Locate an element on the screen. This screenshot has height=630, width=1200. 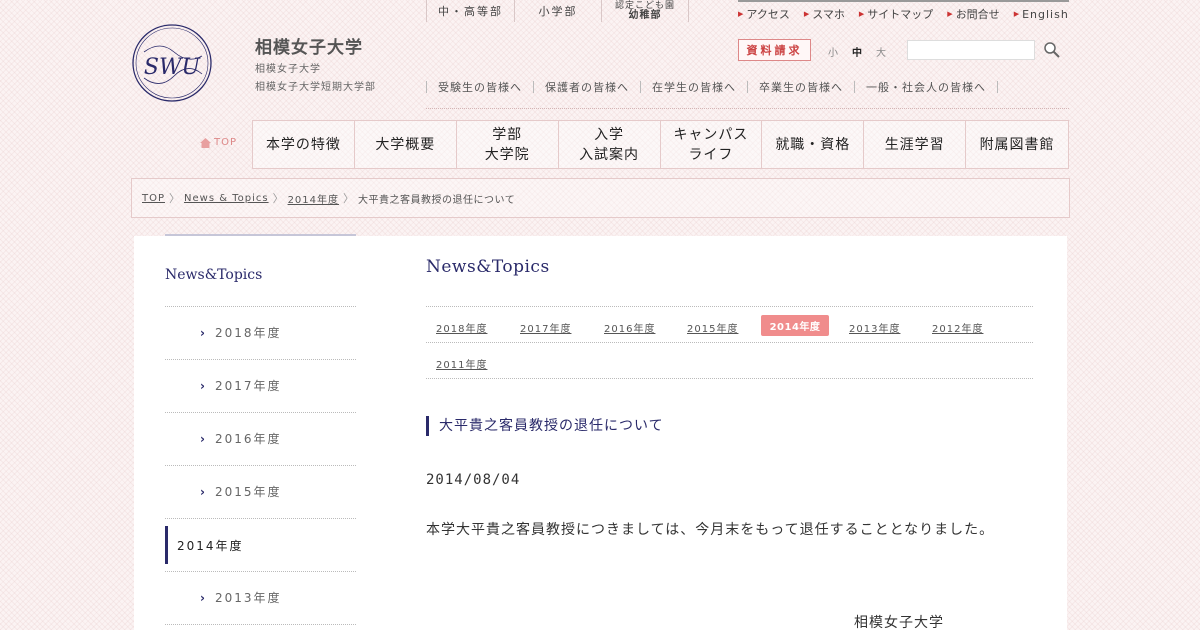
font-size-medium-button: 中 is located at coordinates (857, 51).